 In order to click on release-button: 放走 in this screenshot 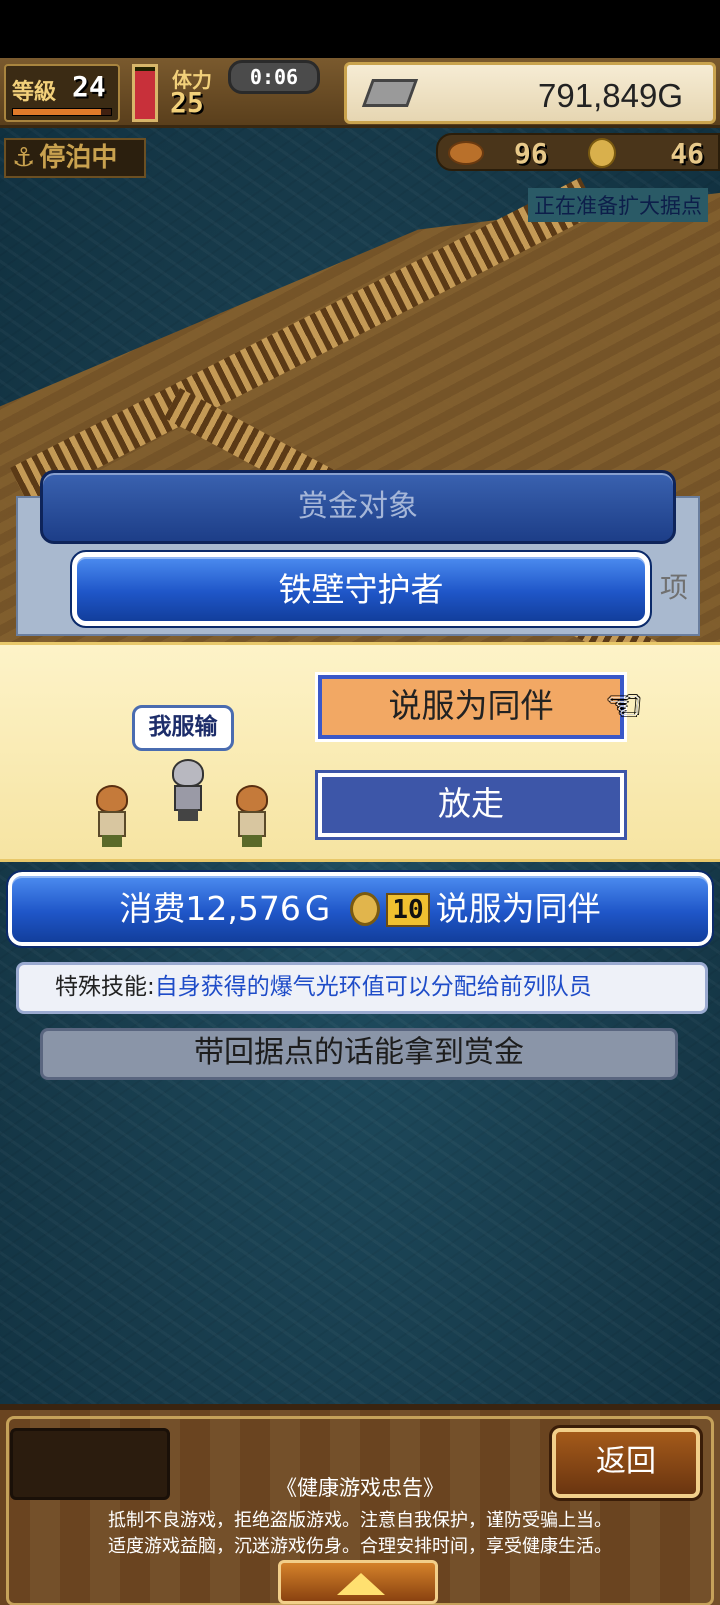, I will do `click(471, 805)`.